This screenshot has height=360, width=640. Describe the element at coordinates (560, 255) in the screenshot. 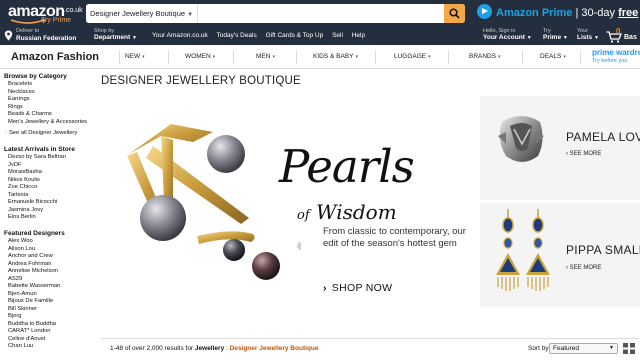

I see `designer-card-pippa-small: PIPPA SMALL › SEE MORE` at that location.